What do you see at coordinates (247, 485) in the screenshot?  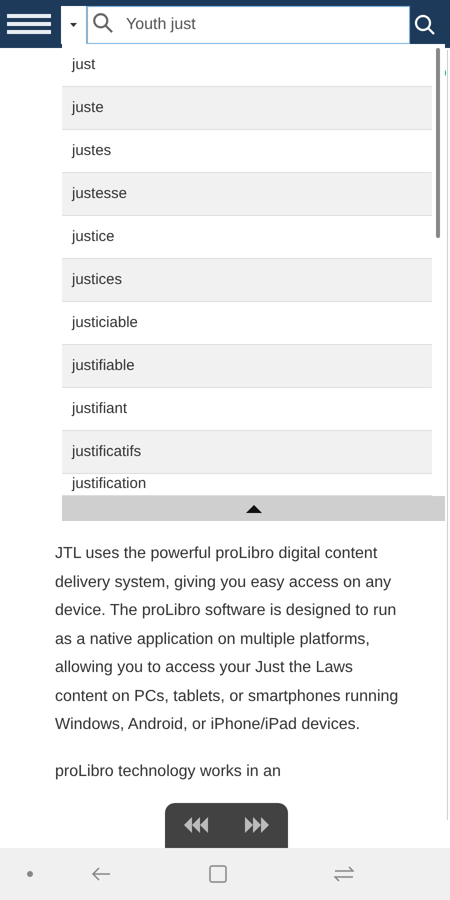 I see `suggestion-item: justification` at bounding box center [247, 485].